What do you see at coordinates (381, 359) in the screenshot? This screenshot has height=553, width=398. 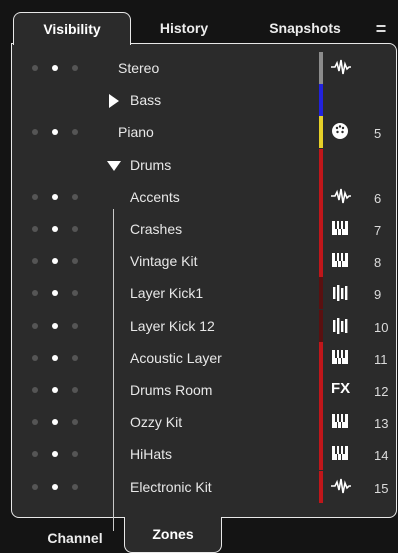 I see `track-number: 11` at bounding box center [381, 359].